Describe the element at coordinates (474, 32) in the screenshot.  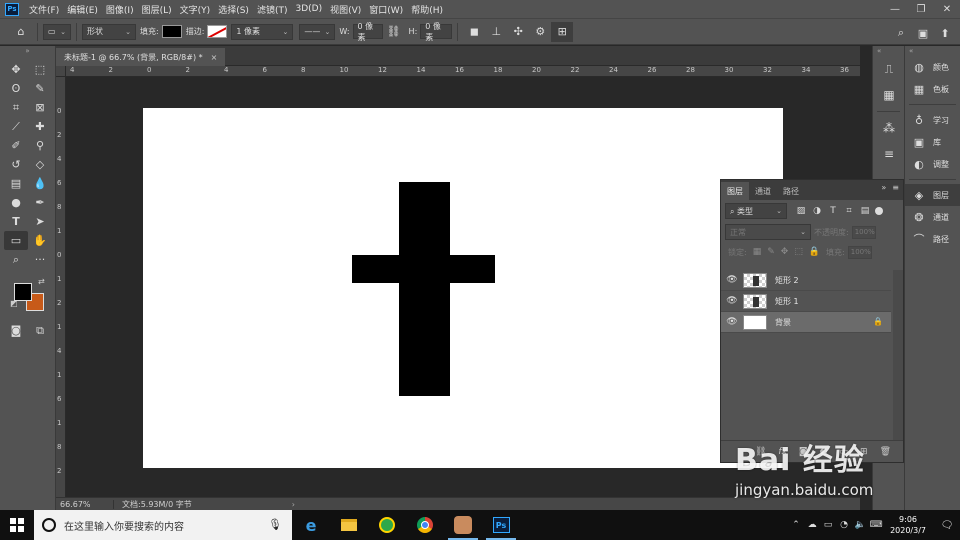
I see `path-operations-icon: ◼` at that location.